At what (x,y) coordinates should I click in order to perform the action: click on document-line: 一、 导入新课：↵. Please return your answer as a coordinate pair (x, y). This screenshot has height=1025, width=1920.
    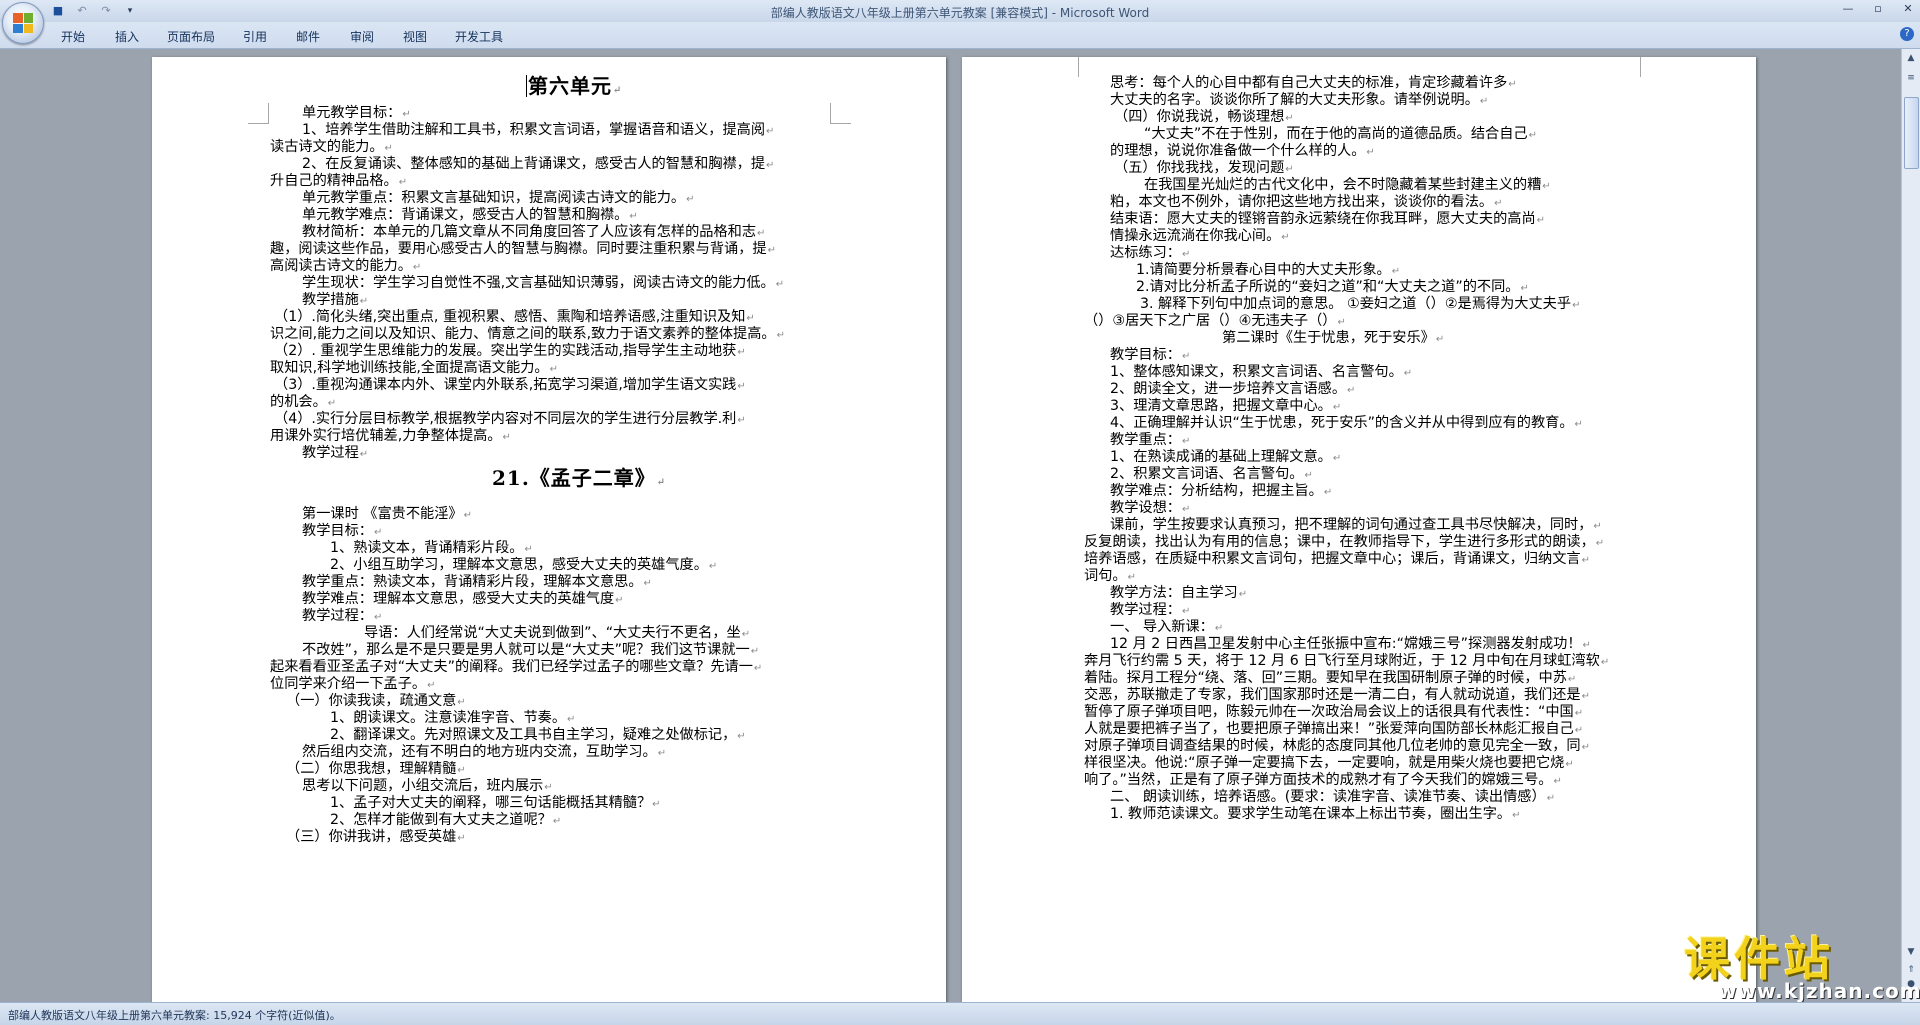
    Looking at the image, I should click on (1166, 628).